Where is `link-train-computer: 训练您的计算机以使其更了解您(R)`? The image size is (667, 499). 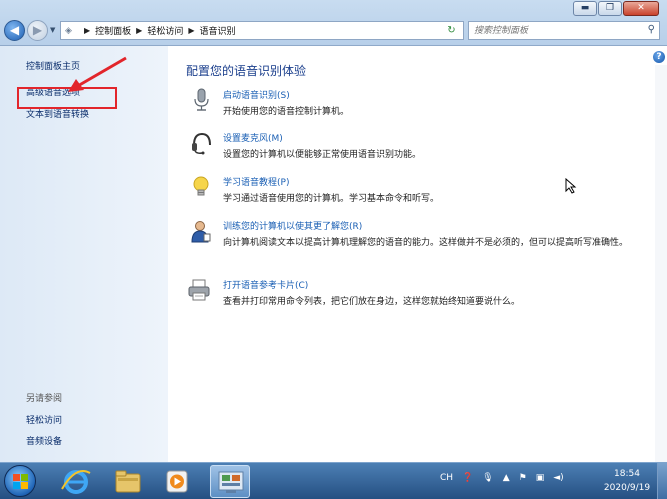 link-train-computer: 训练您的计算机以使其更了解您(R) is located at coordinates (292, 225).